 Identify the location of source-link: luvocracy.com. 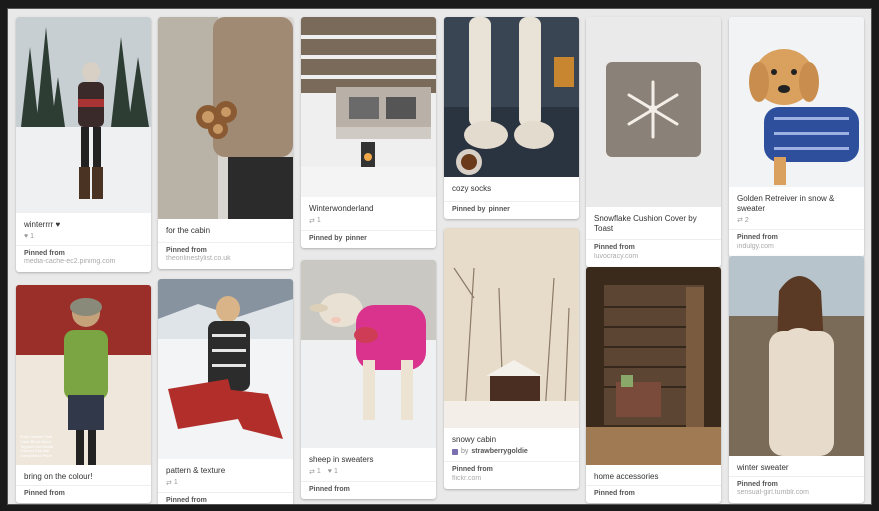
(653, 257).